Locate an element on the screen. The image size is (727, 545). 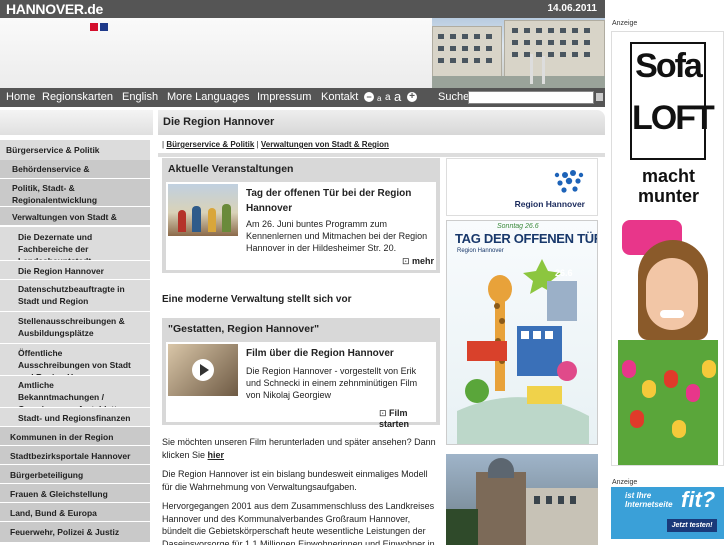
sidebar-item-verwaltungen: Verwaltungen von Stadt & Region is located at coordinates (75, 216).